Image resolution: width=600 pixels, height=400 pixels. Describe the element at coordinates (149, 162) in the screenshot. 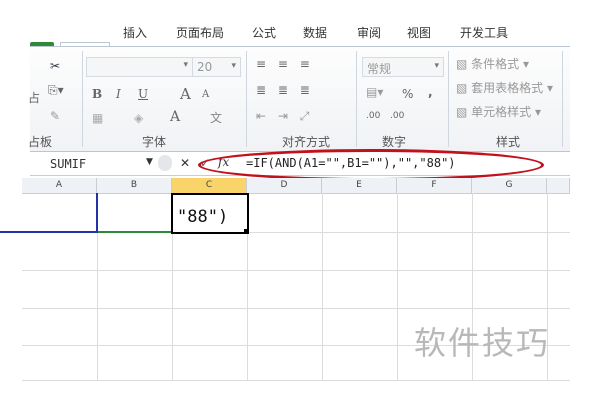

I see `name-box-dropdown-icon: ▼` at that location.